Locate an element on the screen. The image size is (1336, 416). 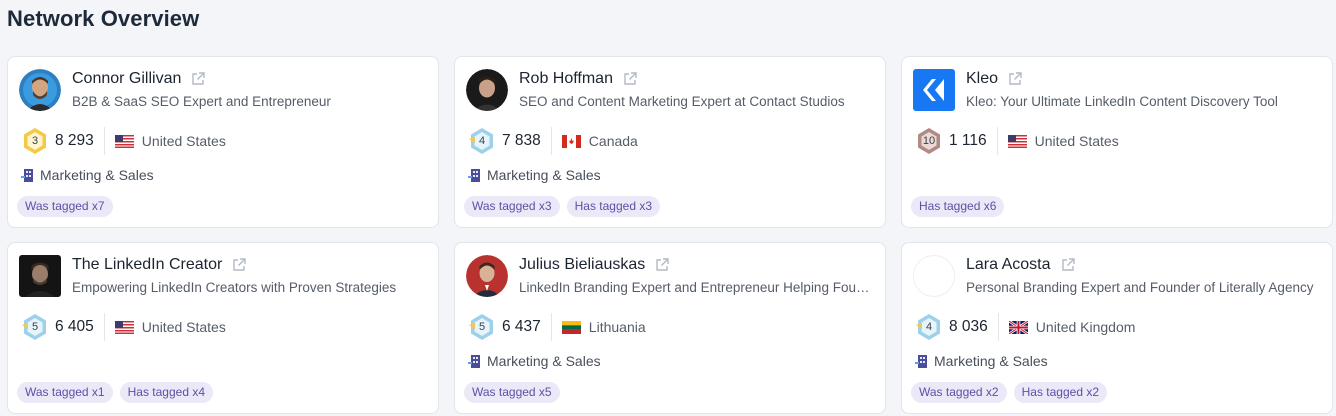
tag-has-tagged: Has tagged x6 is located at coordinates (958, 206).